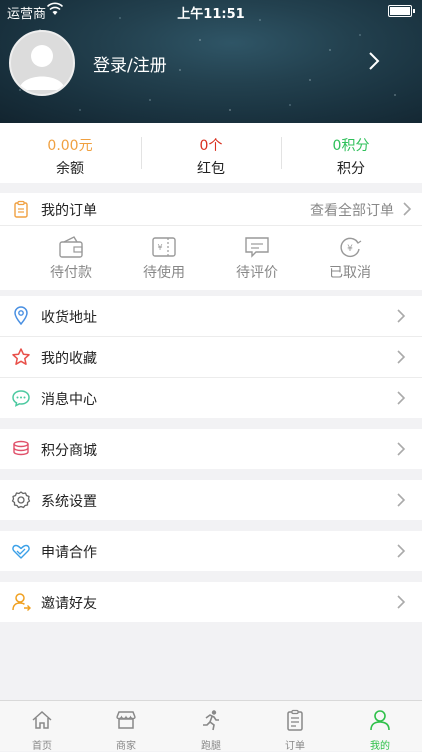  What do you see at coordinates (211, 14) in the screenshot?
I see `clock: 上午11:51` at bounding box center [211, 14].